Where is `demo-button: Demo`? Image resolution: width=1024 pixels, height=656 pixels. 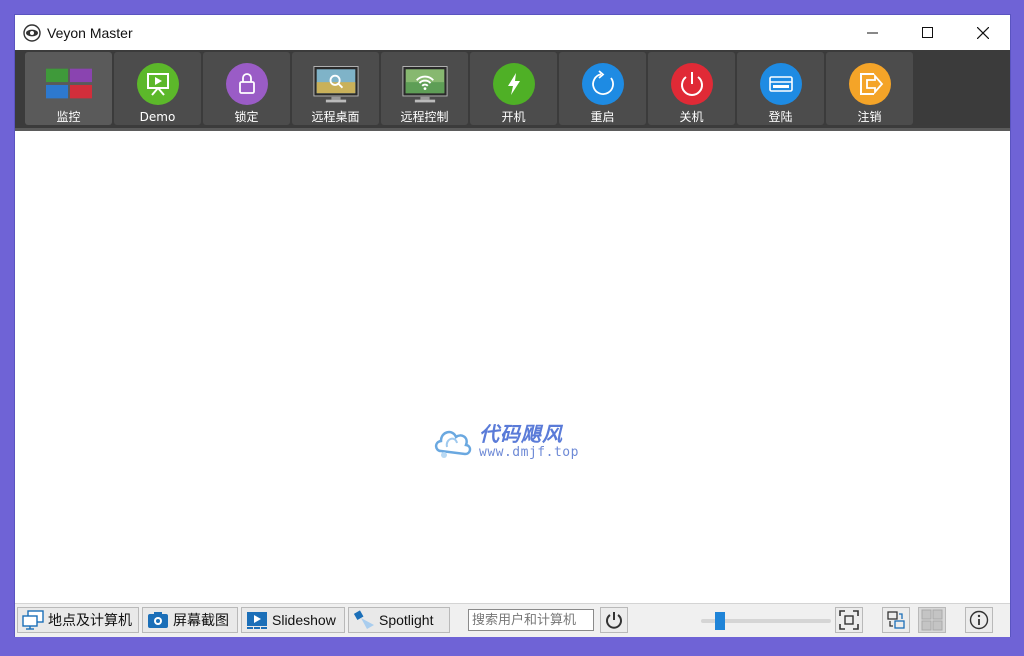 demo-button: Demo is located at coordinates (157, 88).